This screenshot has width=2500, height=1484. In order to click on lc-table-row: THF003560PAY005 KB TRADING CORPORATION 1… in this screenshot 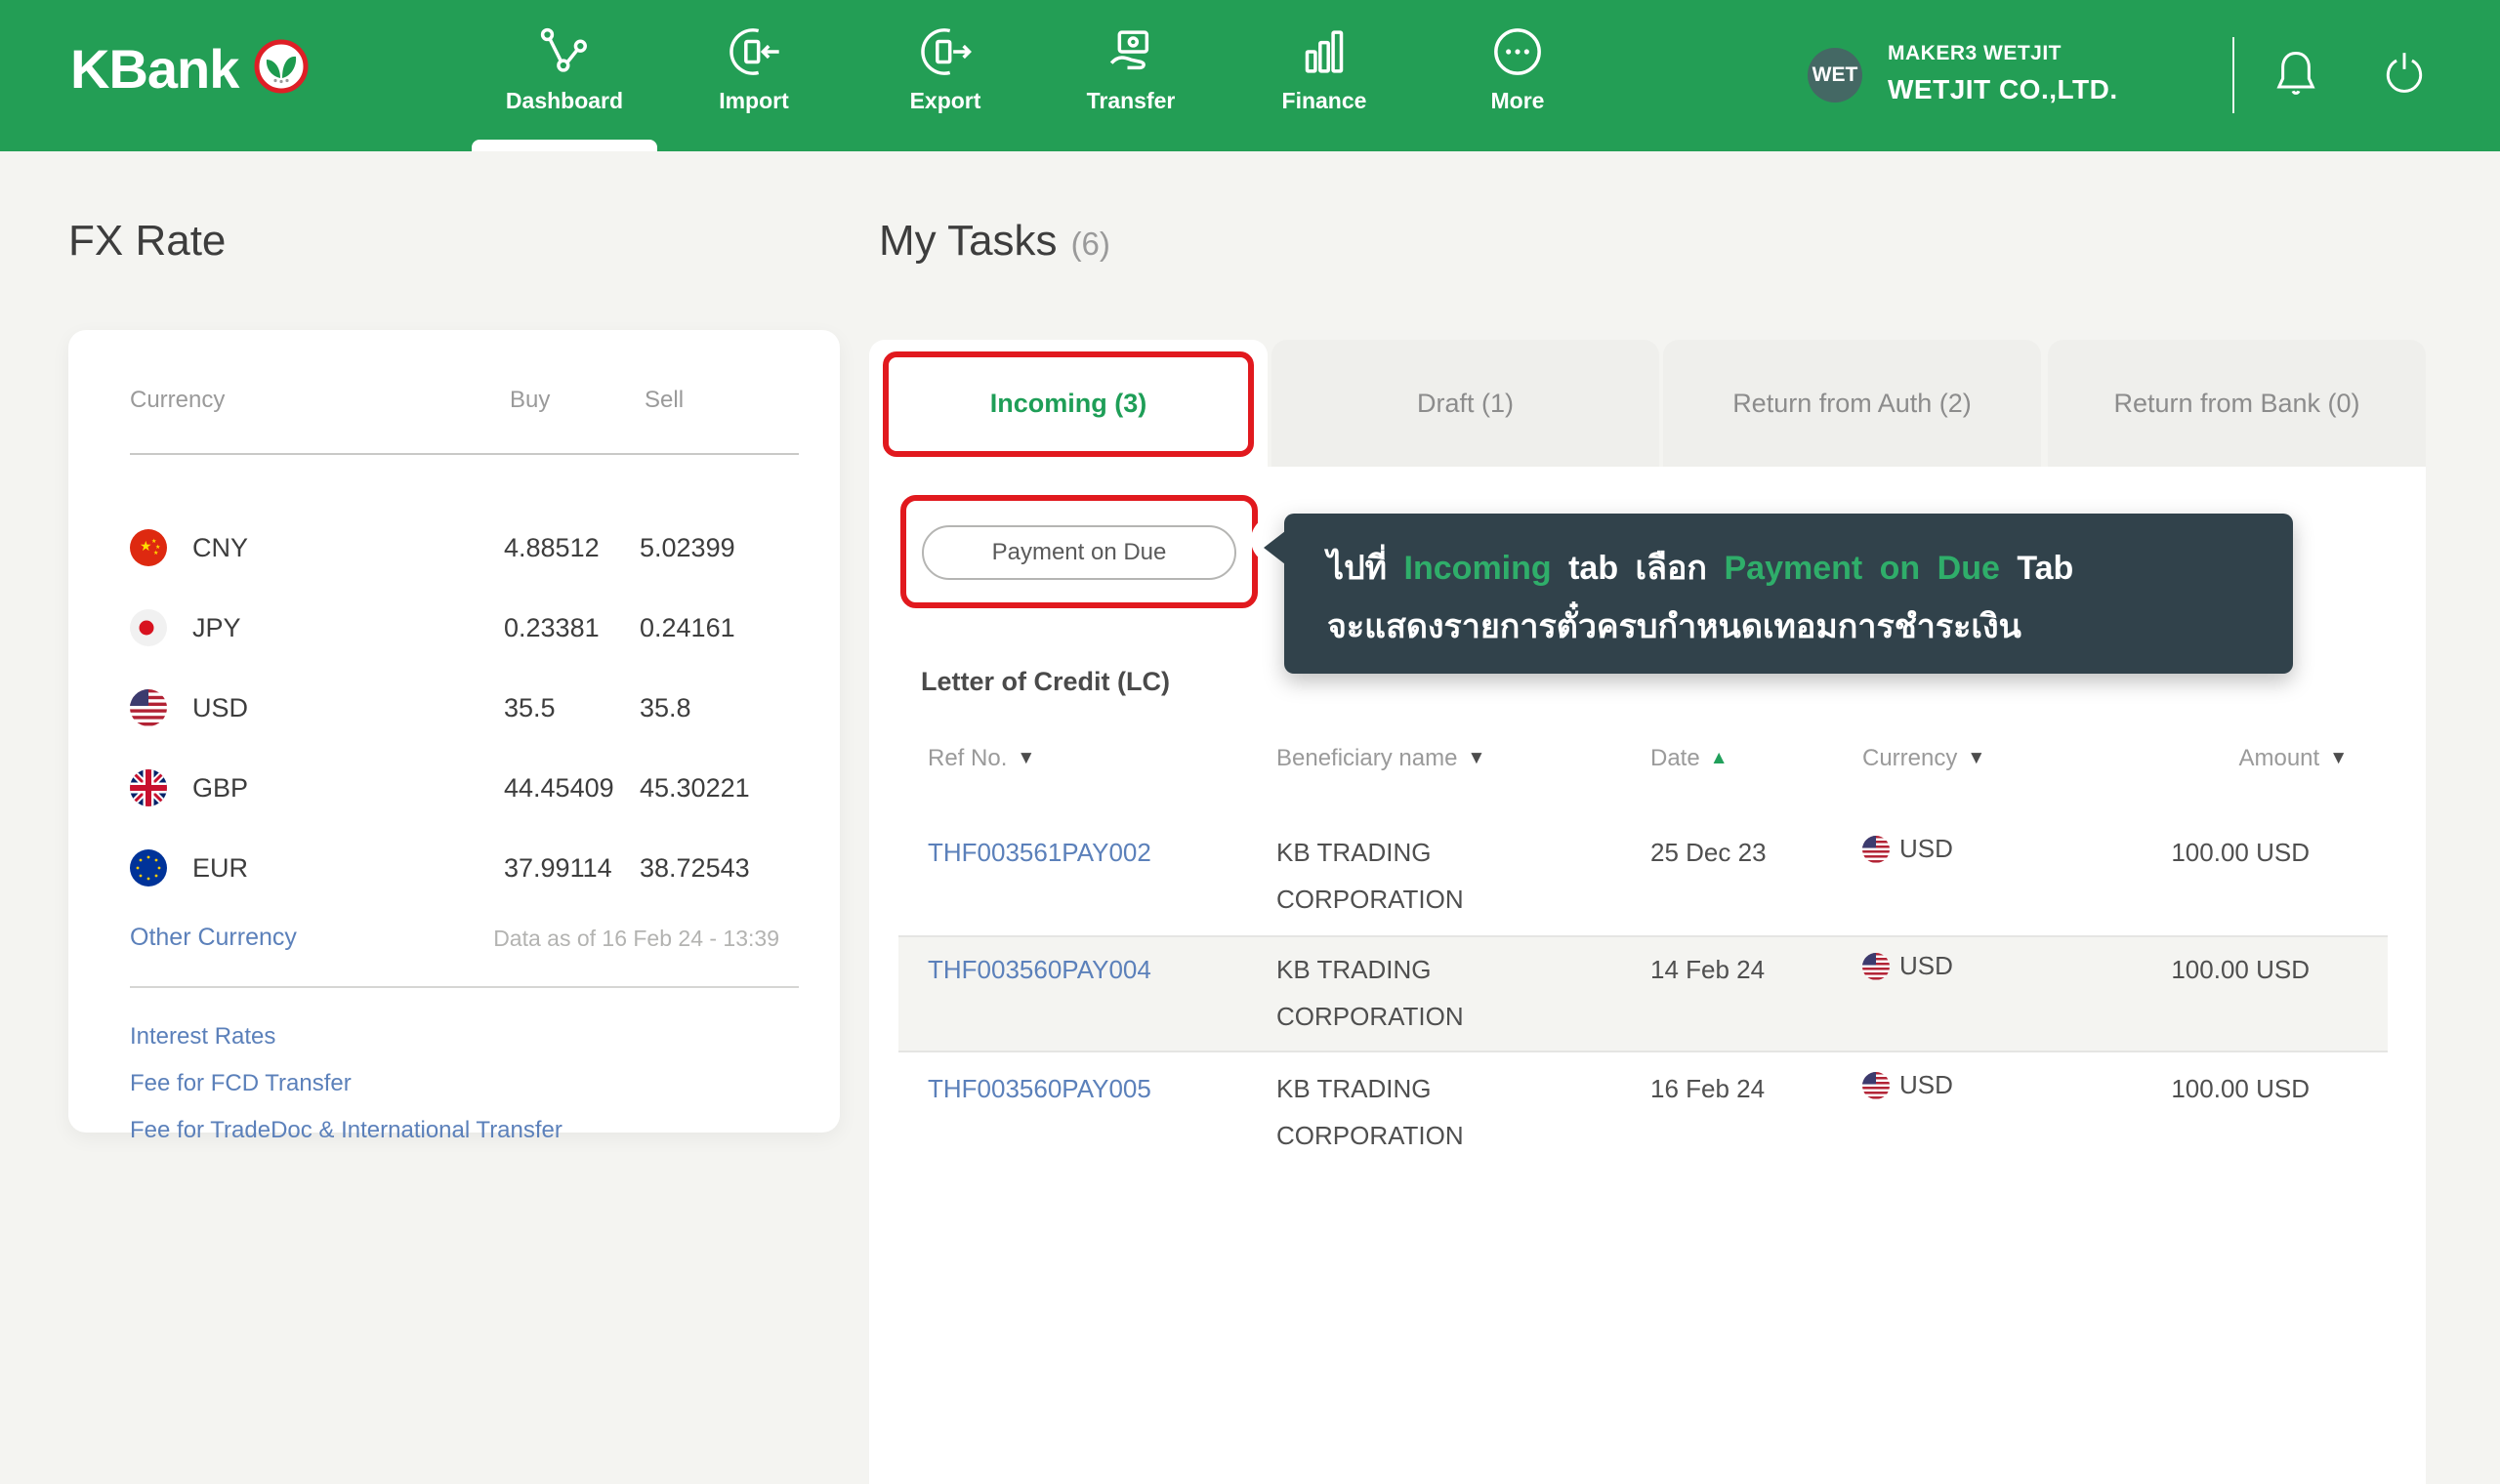, I will do `click(1643, 1115)`.